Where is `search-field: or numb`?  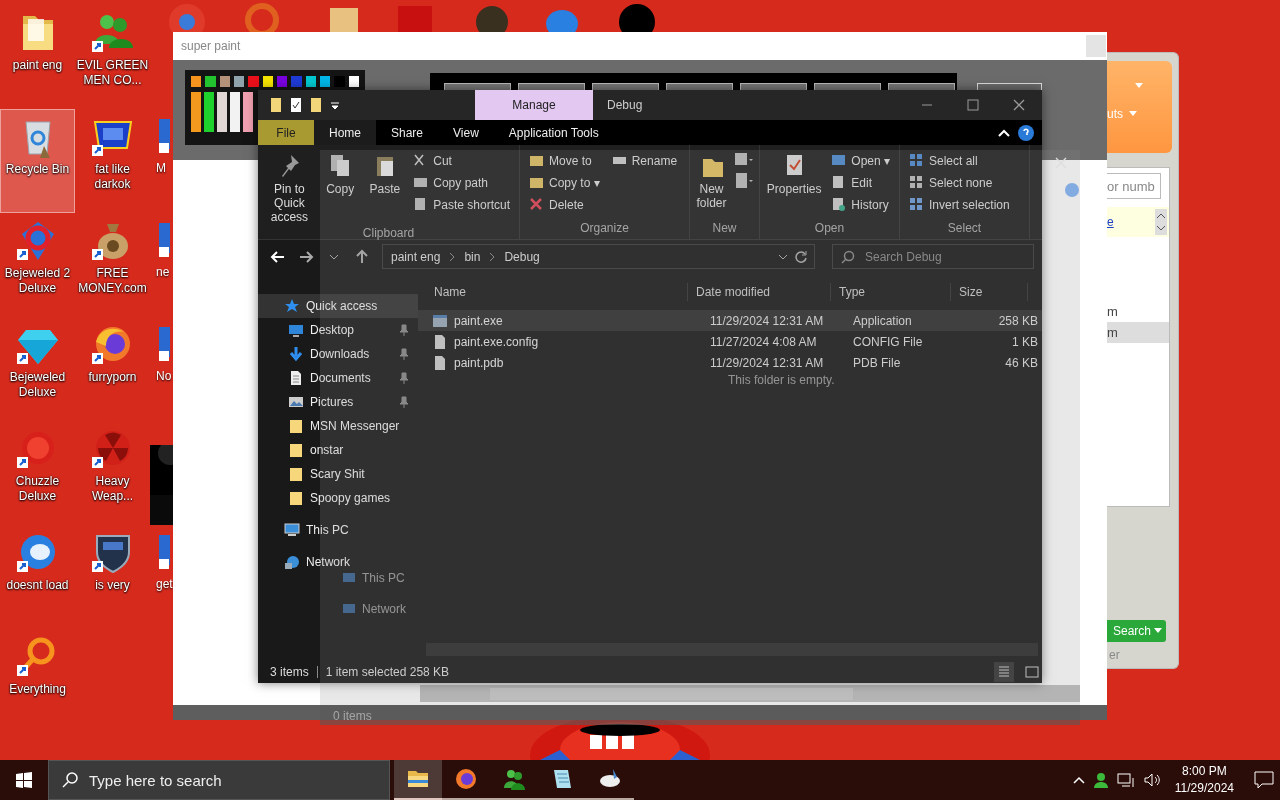 search-field: or numb is located at coordinates (1134, 186).